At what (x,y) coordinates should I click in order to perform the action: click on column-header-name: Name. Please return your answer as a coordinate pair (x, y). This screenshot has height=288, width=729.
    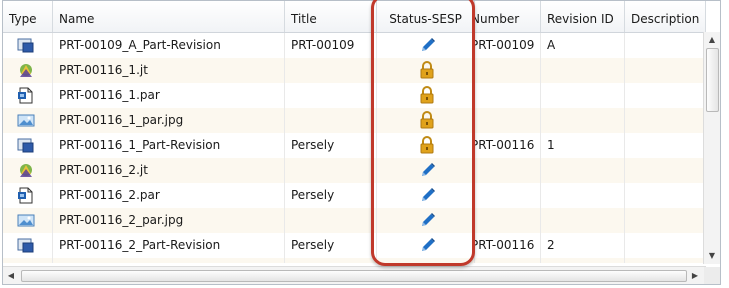
    Looking at the image, I should click on (169, 16).